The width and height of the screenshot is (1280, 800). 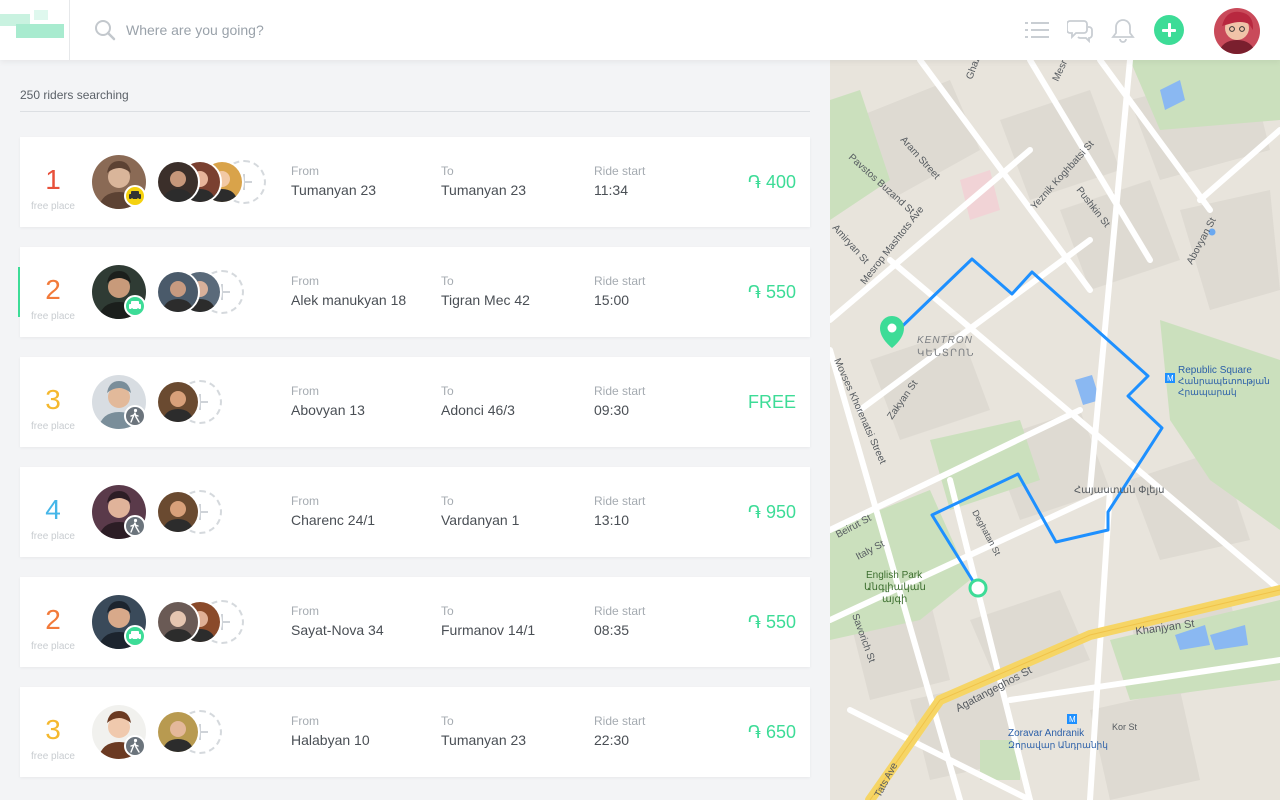 I want to click on taxi-icon, so click(x=135, y=196).